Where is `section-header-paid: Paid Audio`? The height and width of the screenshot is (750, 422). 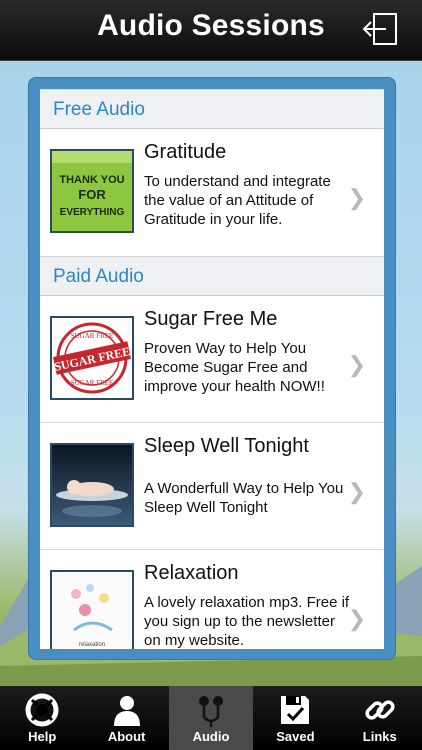 section-header-paid: Paid Audio is located at coordinates (212, 276).